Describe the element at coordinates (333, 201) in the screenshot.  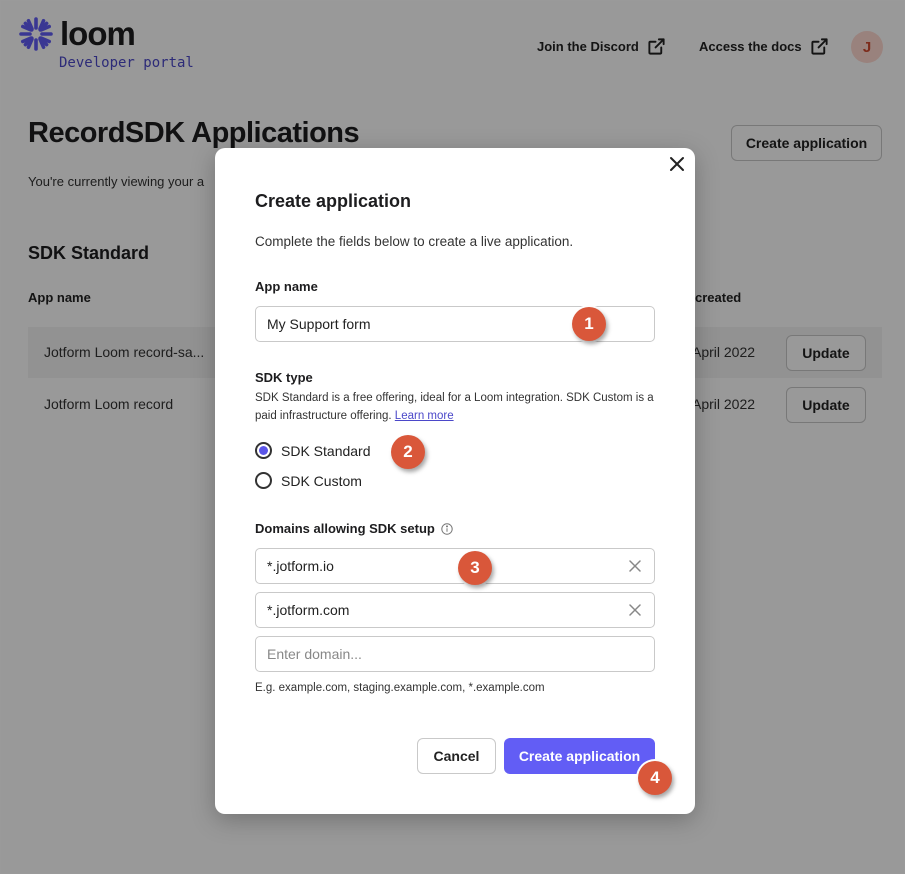
I see `dialog-title: Create application` at that location.